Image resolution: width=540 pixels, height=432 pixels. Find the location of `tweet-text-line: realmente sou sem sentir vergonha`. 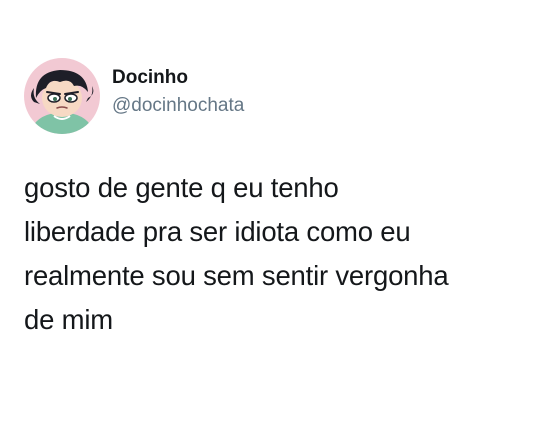

tweet-text-line: realmente sou sem sentir vergonha is located at coordinates (236, 275).